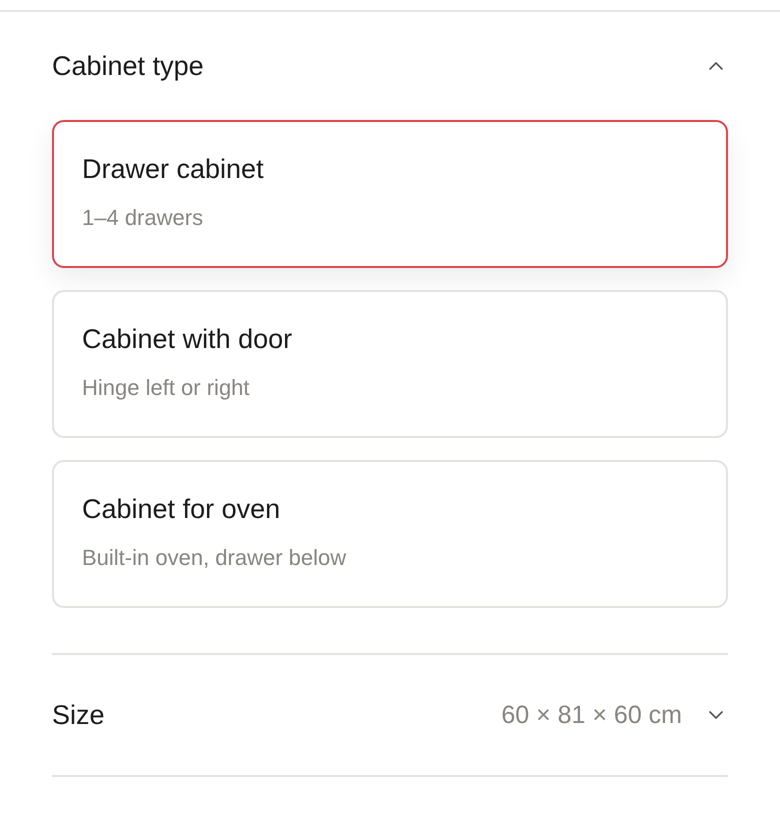  I want to click on option-description: 1–4 drawers, so click(143, 218).